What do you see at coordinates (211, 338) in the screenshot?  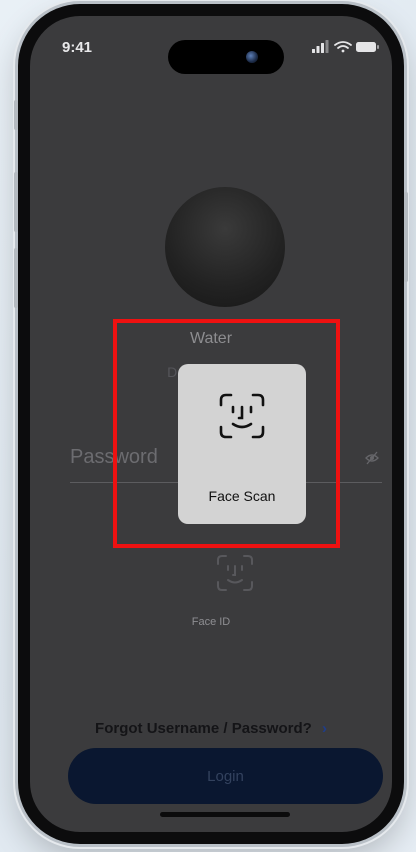 I see `username: Water` at bounding box center [211, 338].